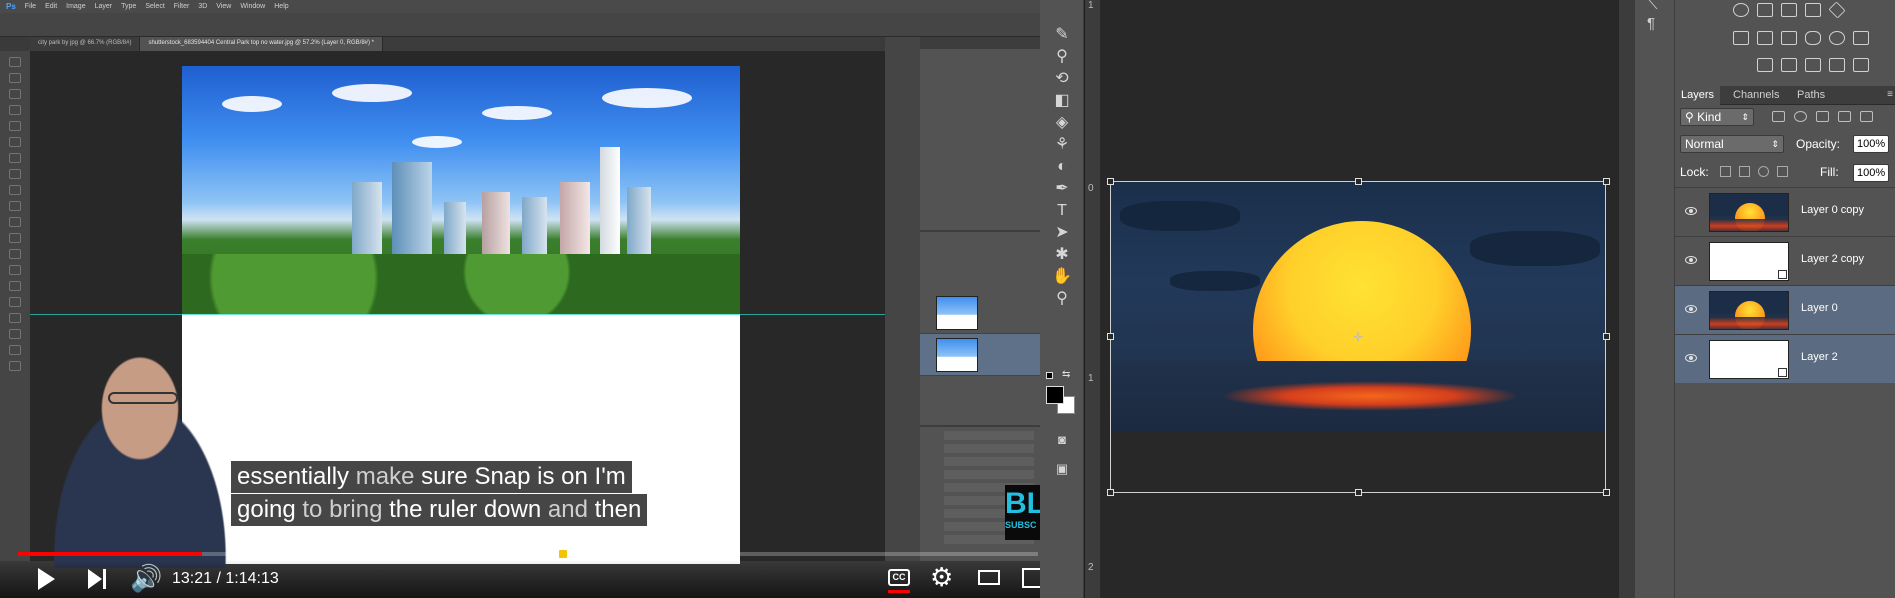  I want to click on black-white-icon, so click(1789, 38).